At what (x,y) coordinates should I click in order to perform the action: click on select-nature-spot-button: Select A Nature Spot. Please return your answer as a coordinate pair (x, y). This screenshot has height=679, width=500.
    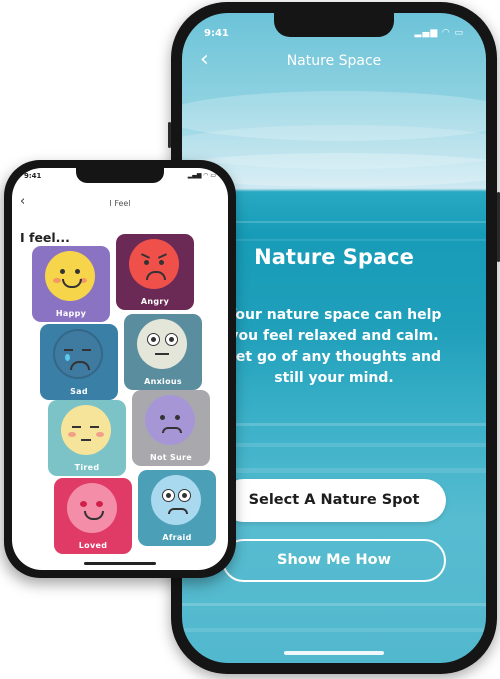
    Looking at the image, I should click on (334, 500).